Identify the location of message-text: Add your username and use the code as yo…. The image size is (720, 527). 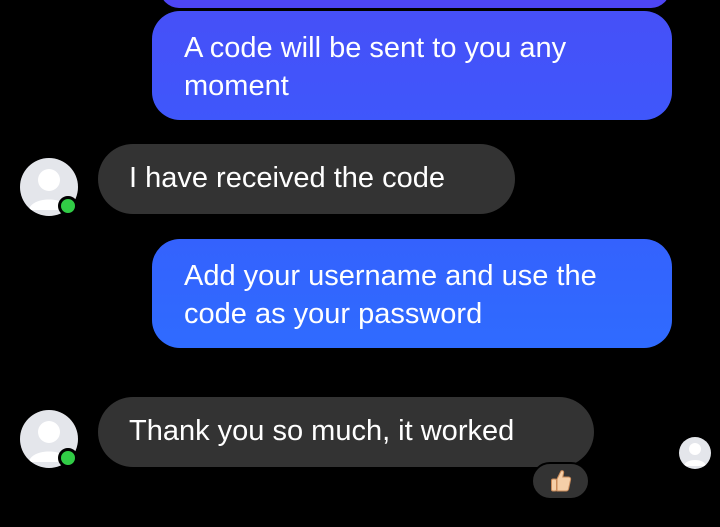
(390, 295).